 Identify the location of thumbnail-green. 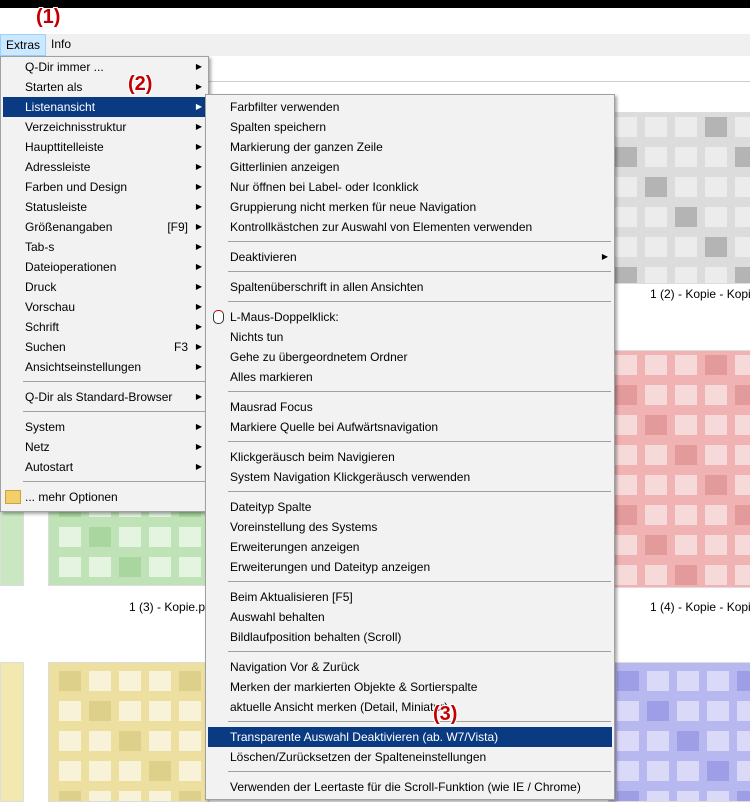
(129, 544).